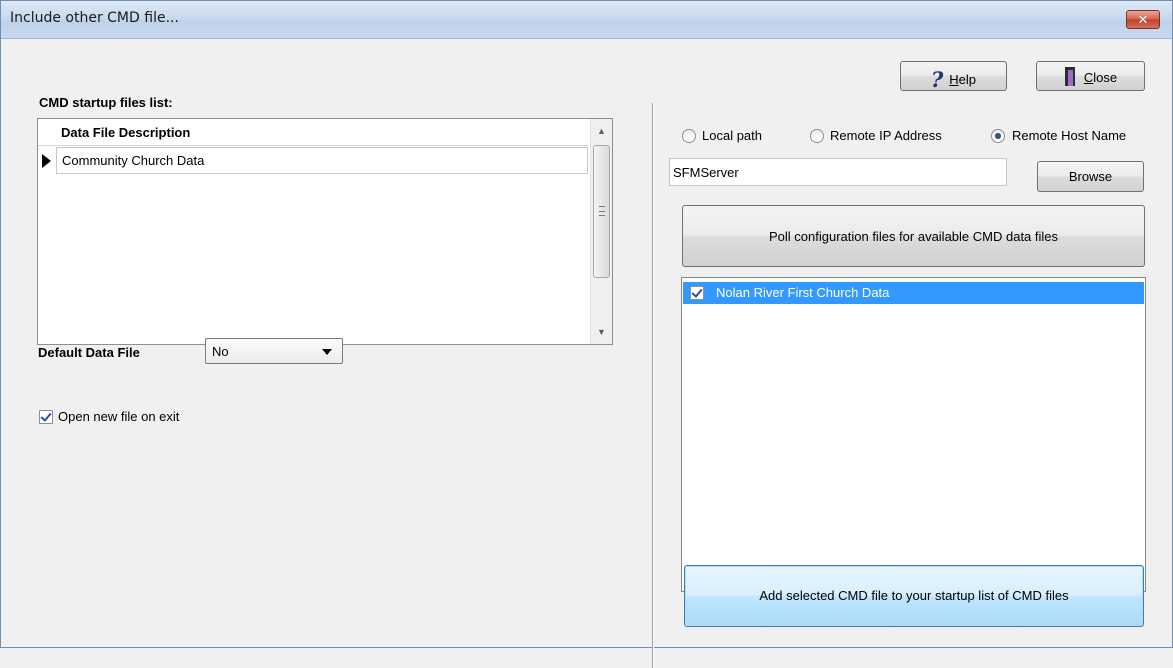  I want to click on help-button: ? Help, so click(953, 76).